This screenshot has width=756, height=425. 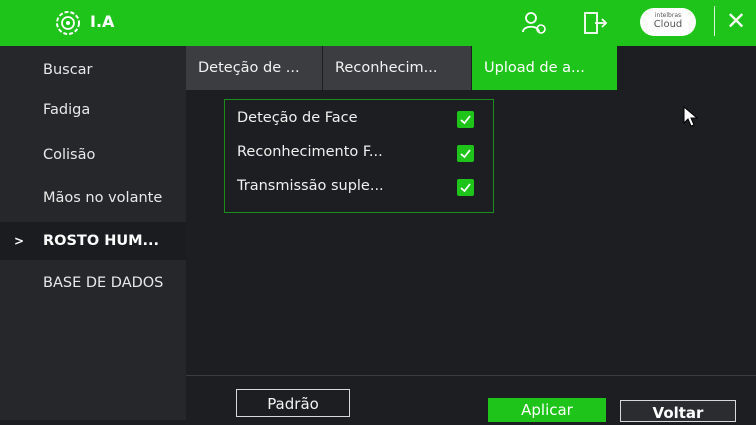 What do you see at coordinates (93, 110) in the screenshot?
I see `sidebar-item-fadiga: Fadiga` at bounding box center [93, 110].